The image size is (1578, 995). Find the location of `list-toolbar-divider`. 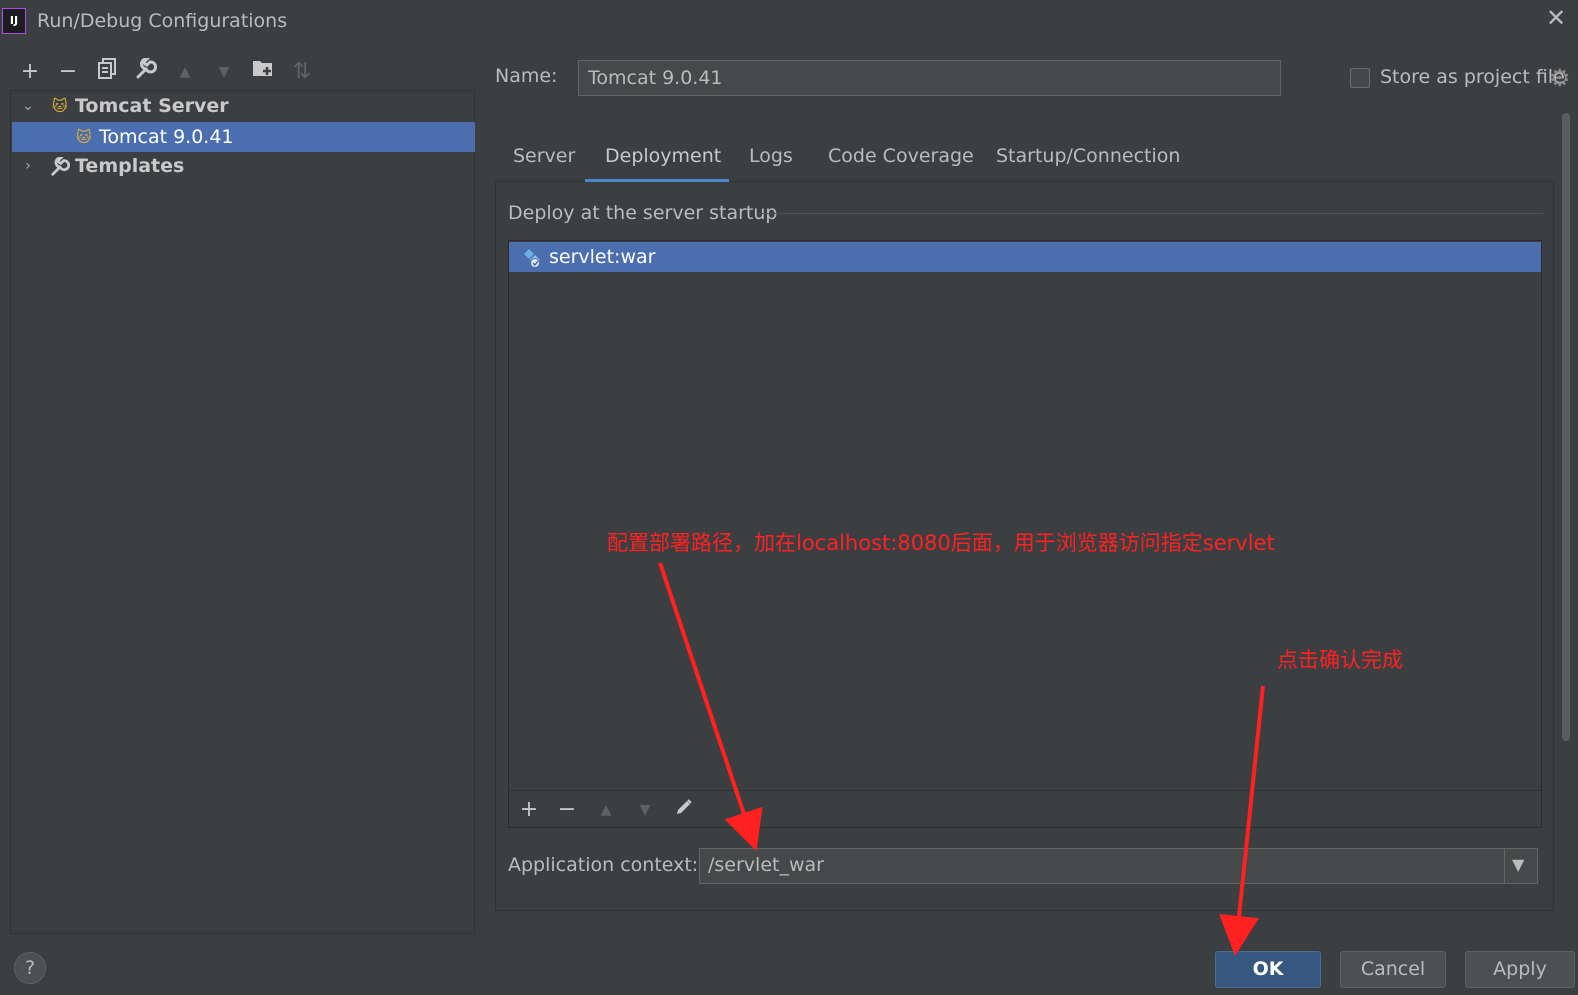

list-toolbar-divider is located at coordinates (1025, 790).